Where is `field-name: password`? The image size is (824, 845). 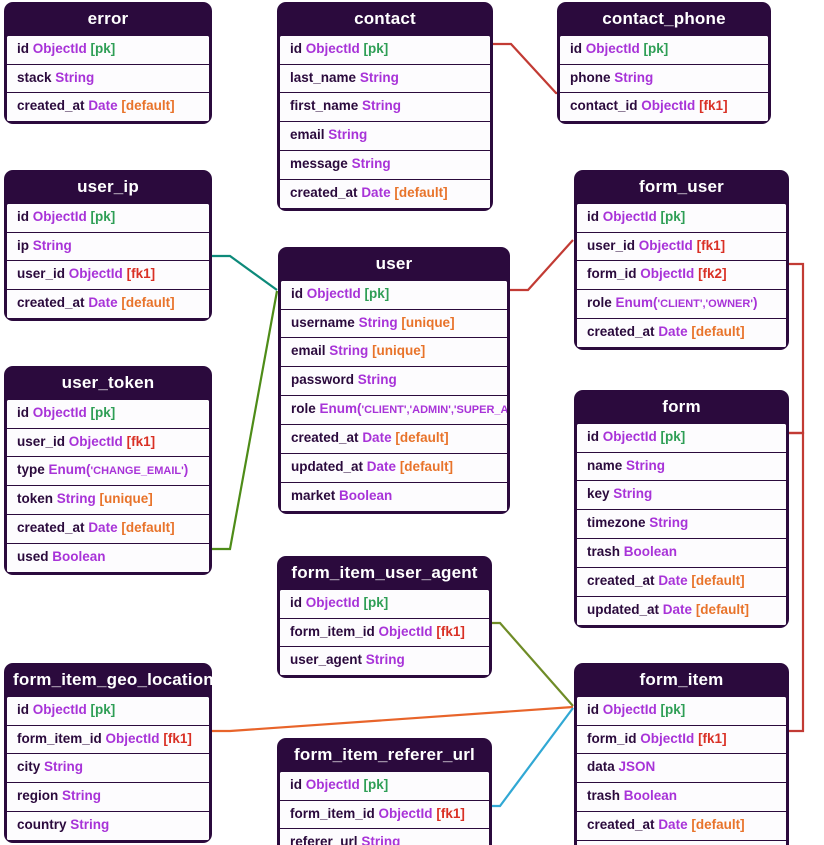 field-name: password is located at coordinates (323, 380).